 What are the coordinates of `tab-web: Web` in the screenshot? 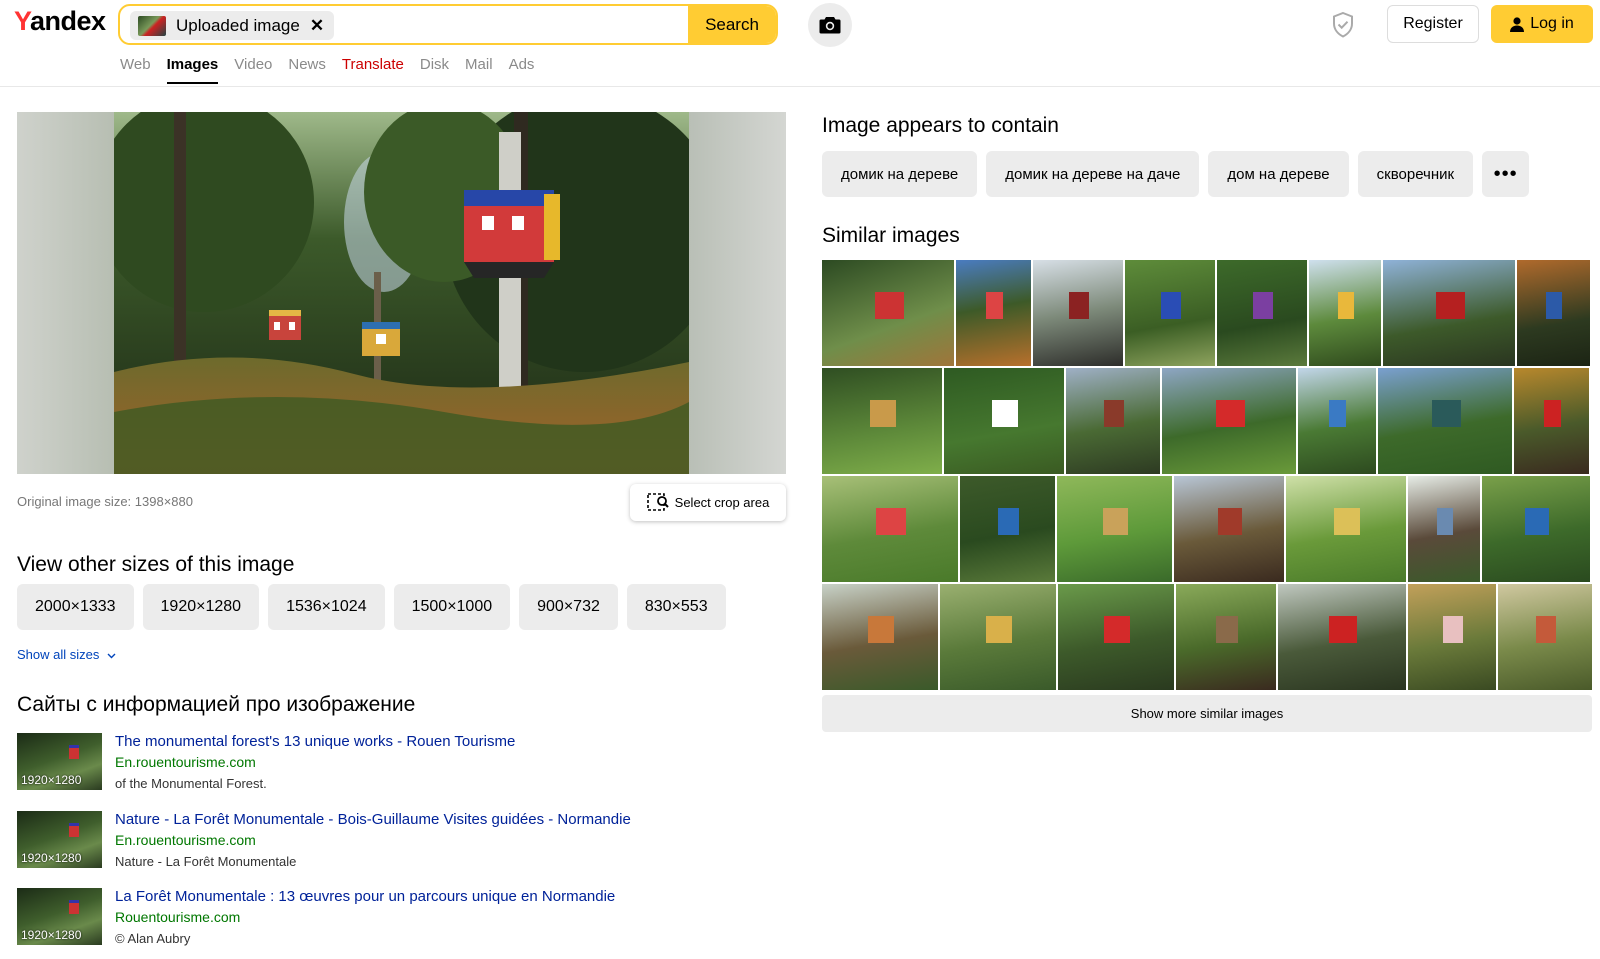 It's located at (135, 70).